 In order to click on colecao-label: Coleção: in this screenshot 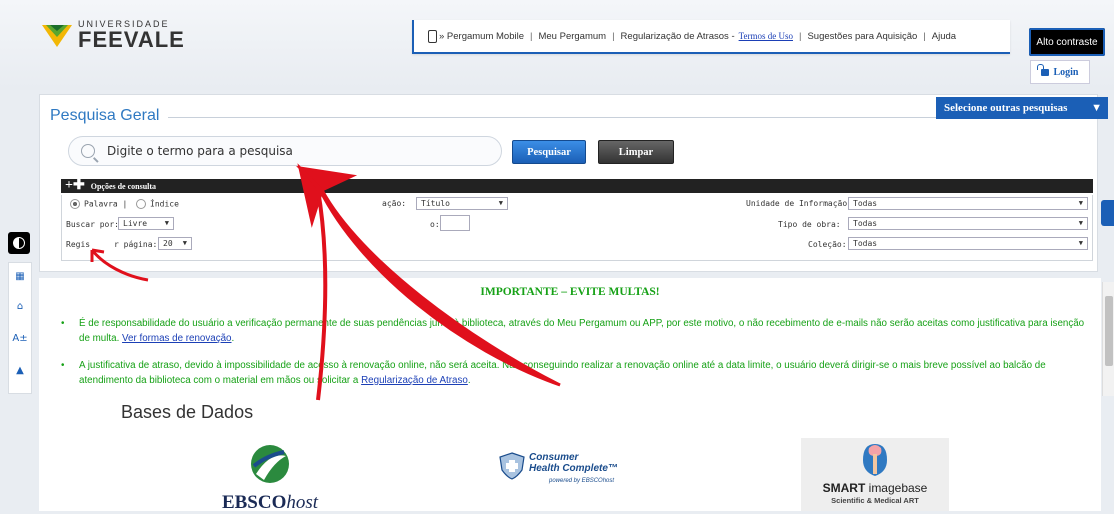, I will do `click(827, 244)`.